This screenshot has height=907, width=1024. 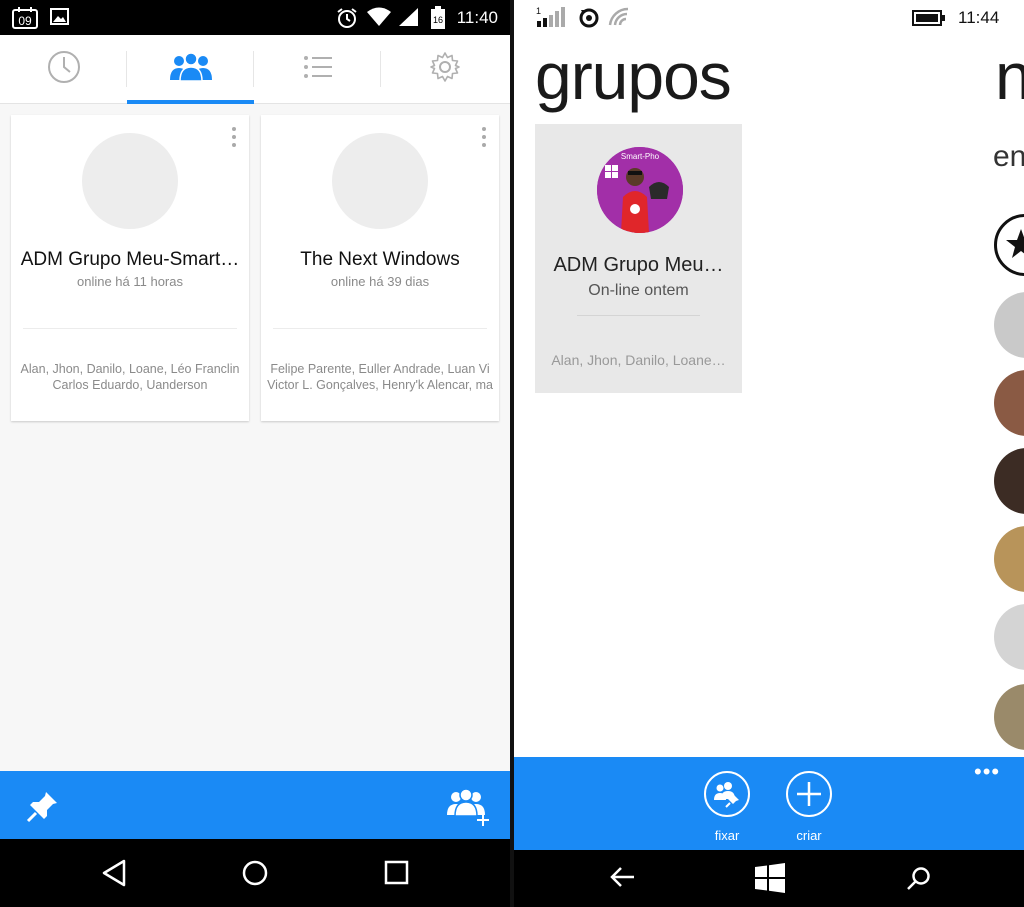 I want to click on pin-group-icon, so click(x=727, y=794).